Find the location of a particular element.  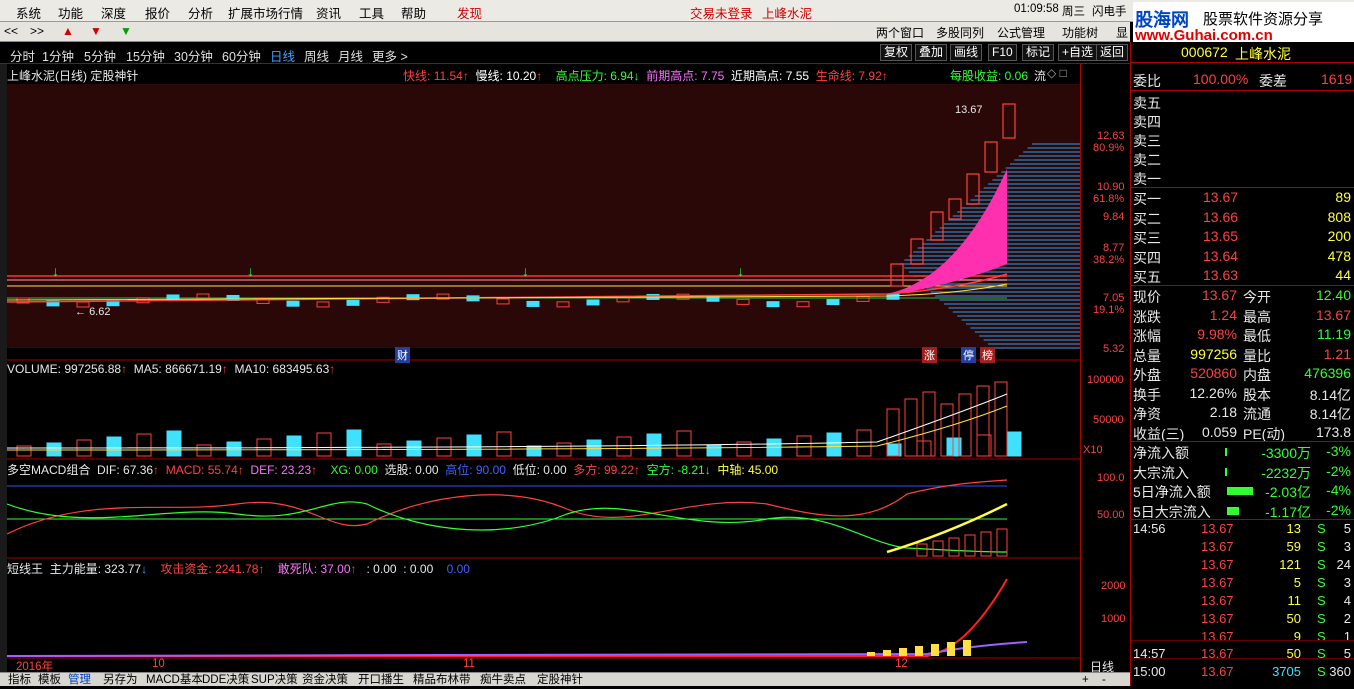

nav-next-button: >> is located at coordinates (37, 31).